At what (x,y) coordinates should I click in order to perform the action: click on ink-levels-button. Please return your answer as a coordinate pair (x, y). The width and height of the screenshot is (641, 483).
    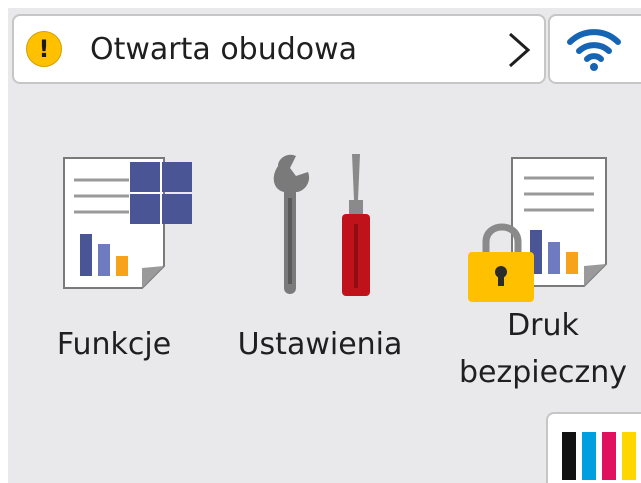
    Looking at the image, I should click on (593, 447).